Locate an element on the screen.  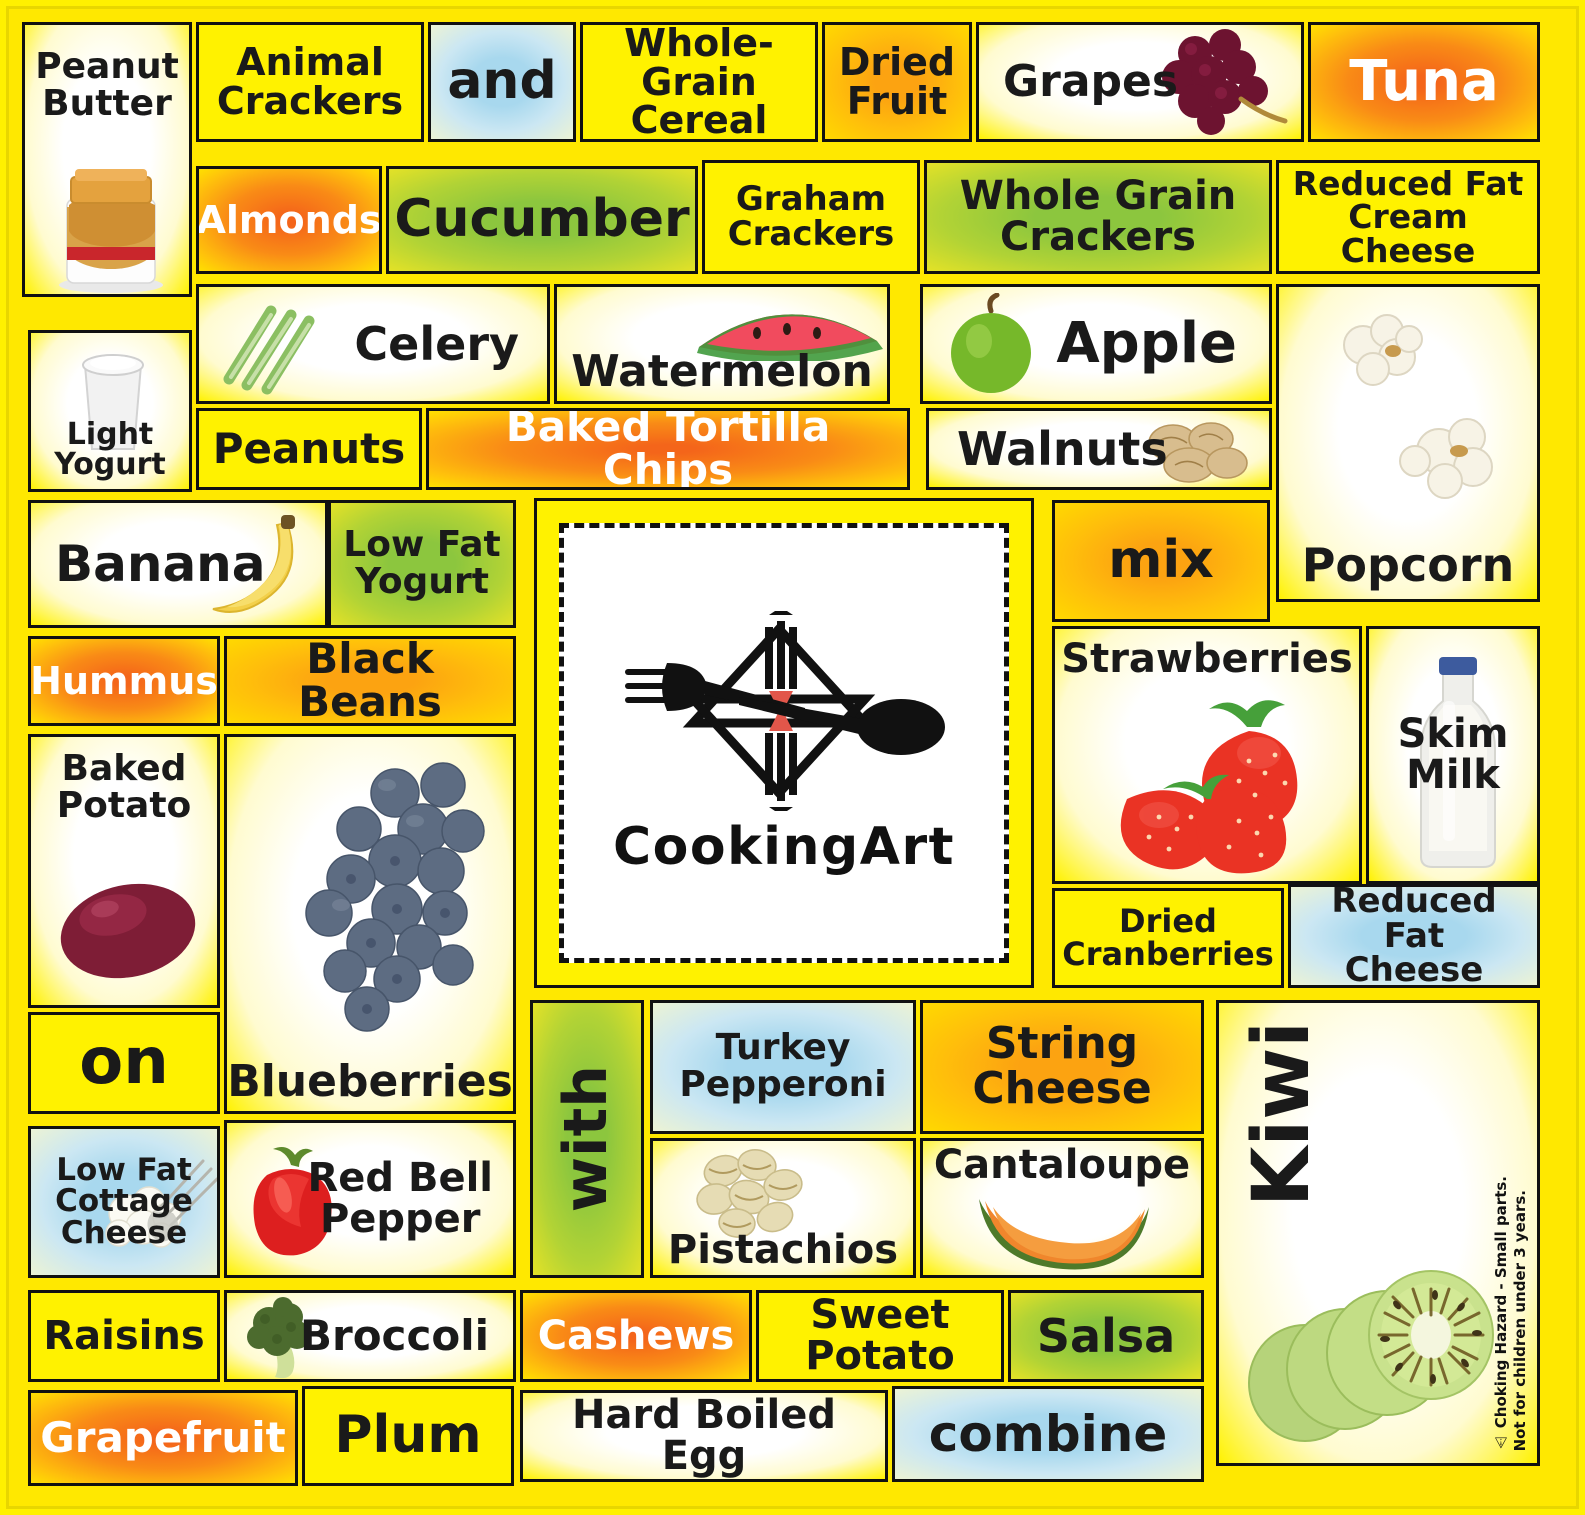
tile-label: Low Fat Cottage Cheese is located at coordinates (124, 1201).